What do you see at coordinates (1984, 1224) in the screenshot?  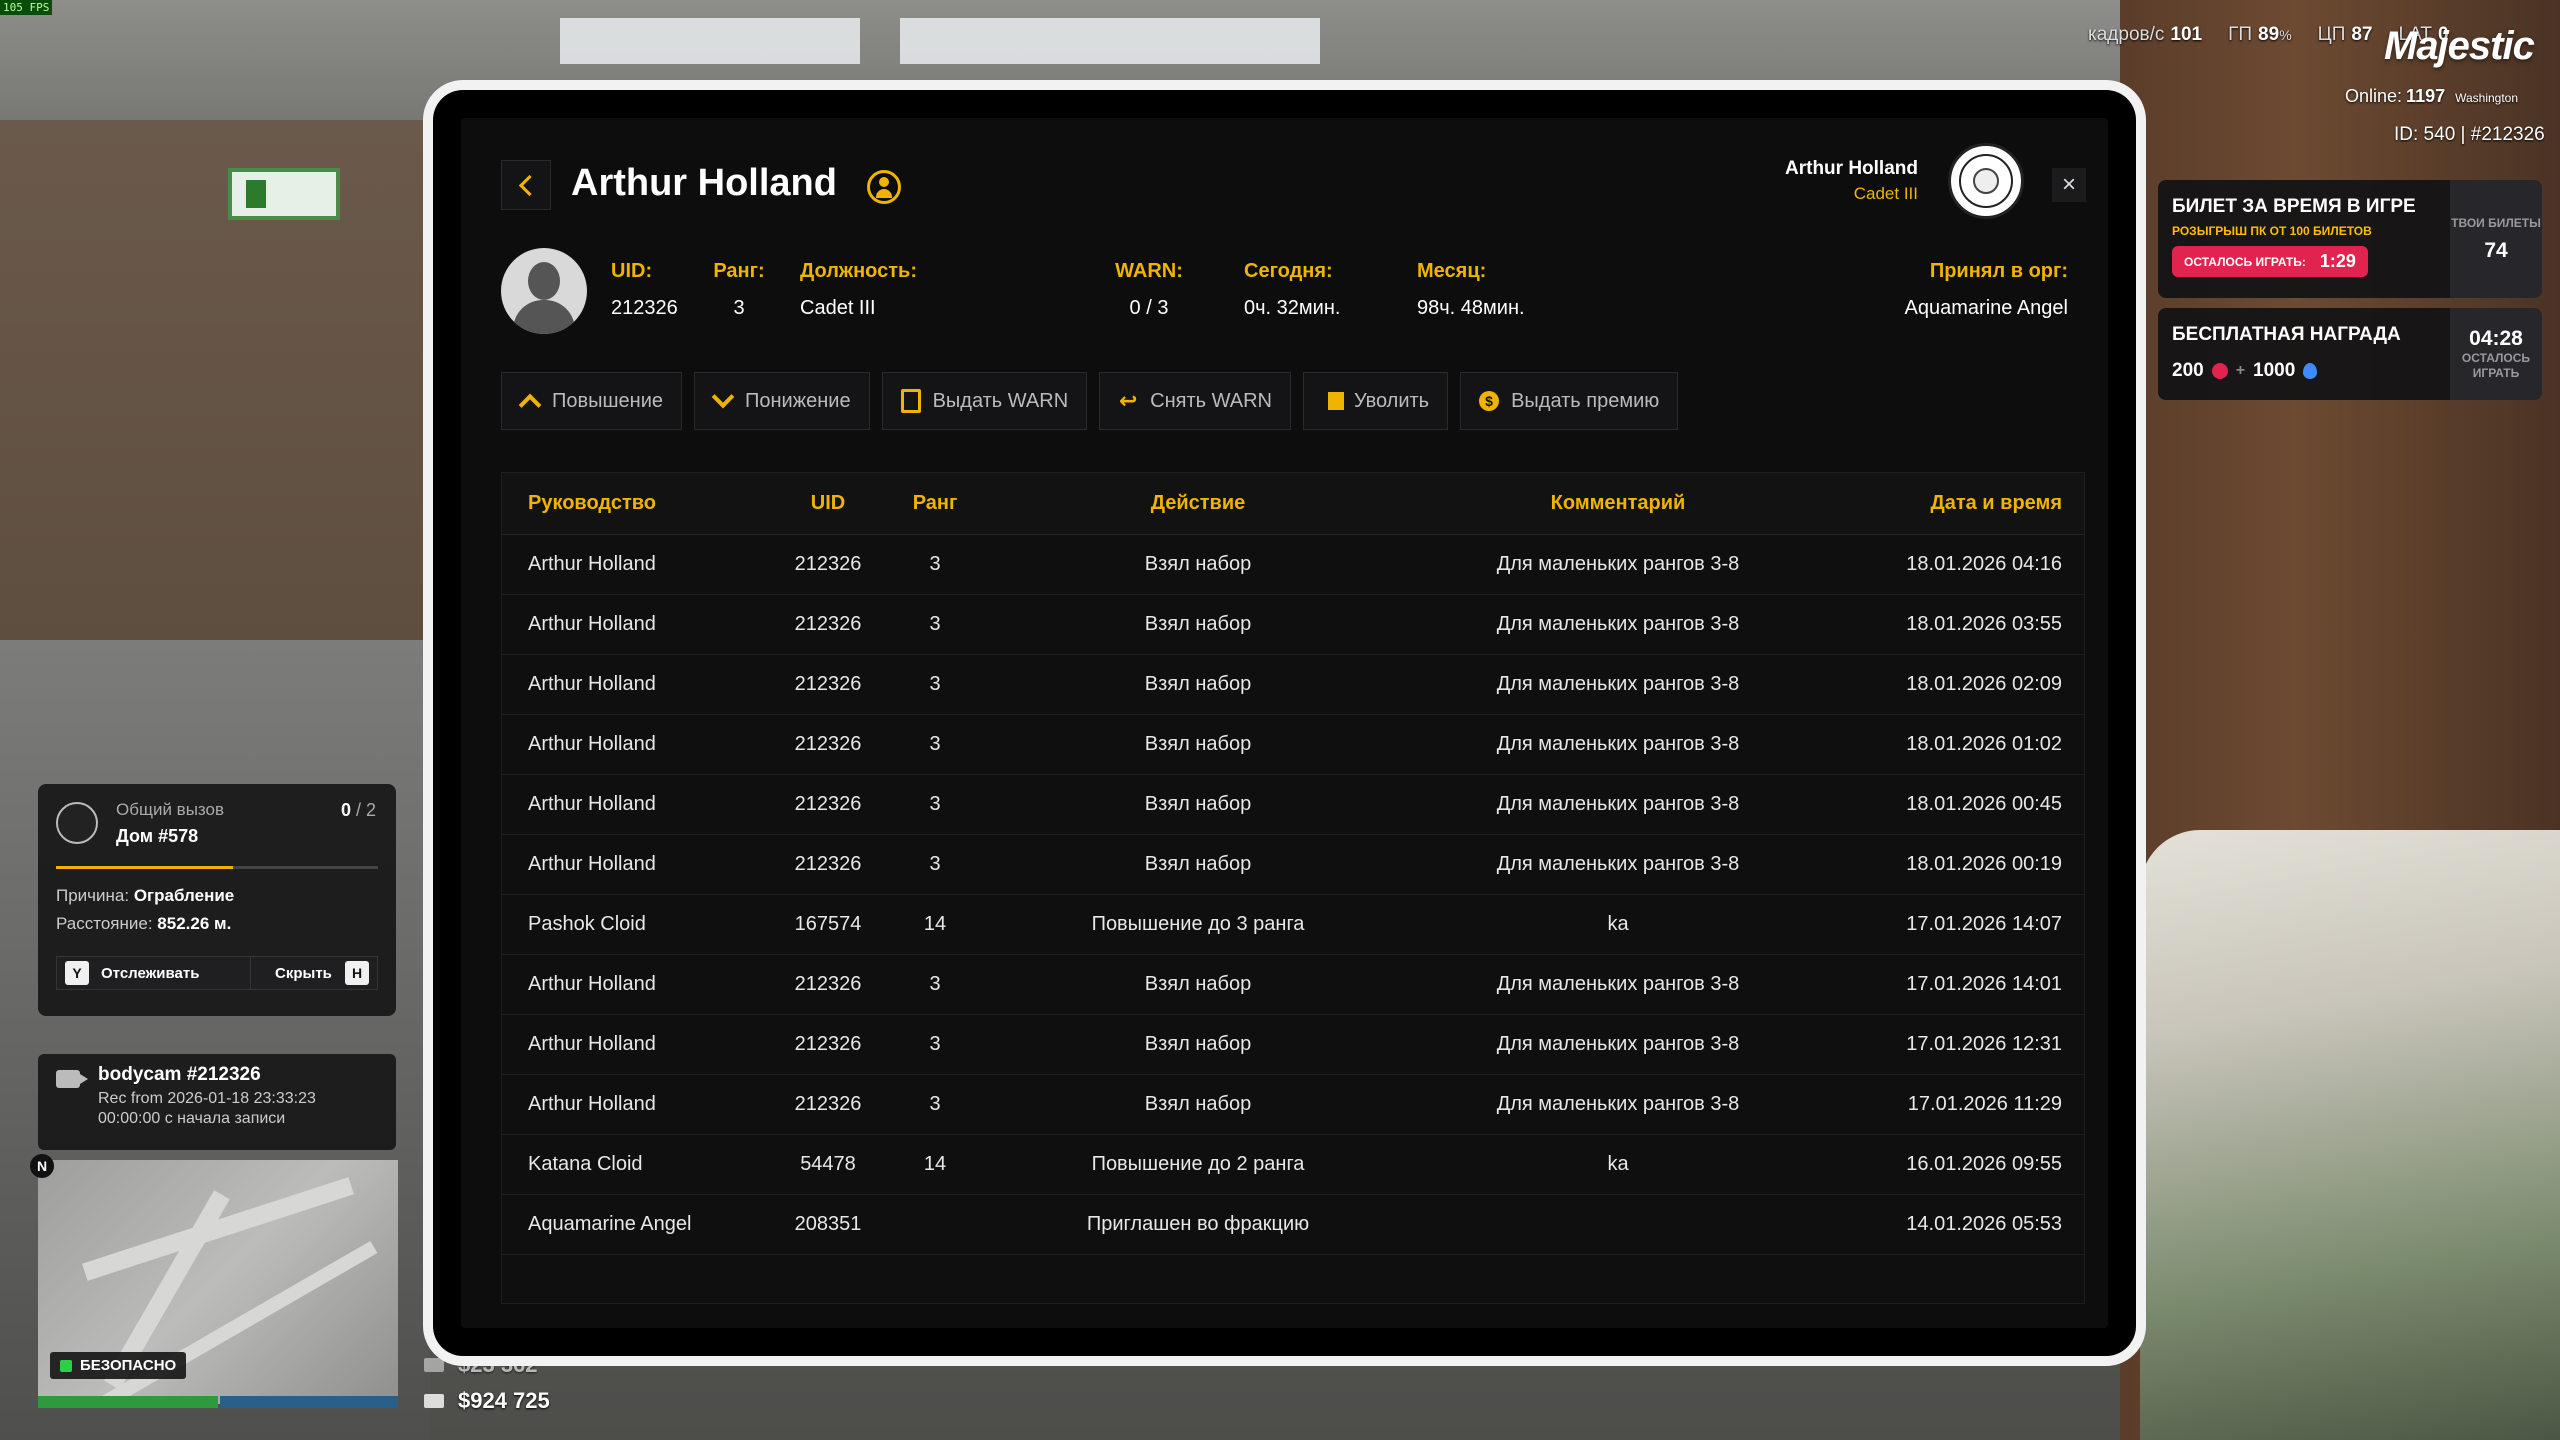 I see `table-cell: 14.01.2026 05:53` at bounding box center [1984, 1224].